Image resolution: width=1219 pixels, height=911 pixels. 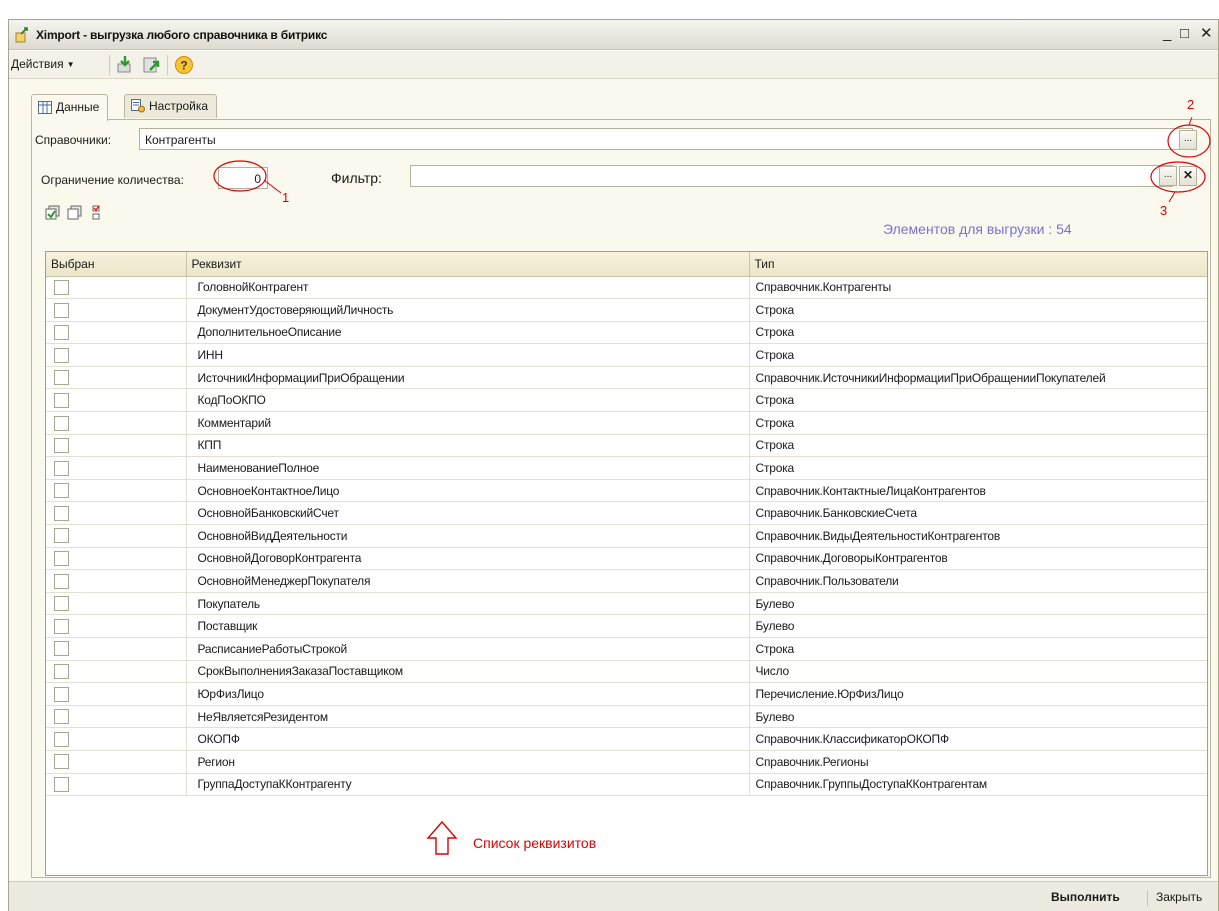 What do you see at coordinates (1188, 176) in the screenshot?
I see `filter-clear-button: ✕` at bounding box center [1188, 176].